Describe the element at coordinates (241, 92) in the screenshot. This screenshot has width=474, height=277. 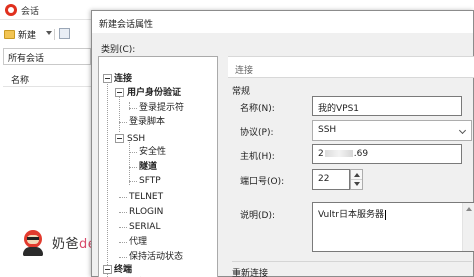
I see `section-general-title: 常规` at that location.